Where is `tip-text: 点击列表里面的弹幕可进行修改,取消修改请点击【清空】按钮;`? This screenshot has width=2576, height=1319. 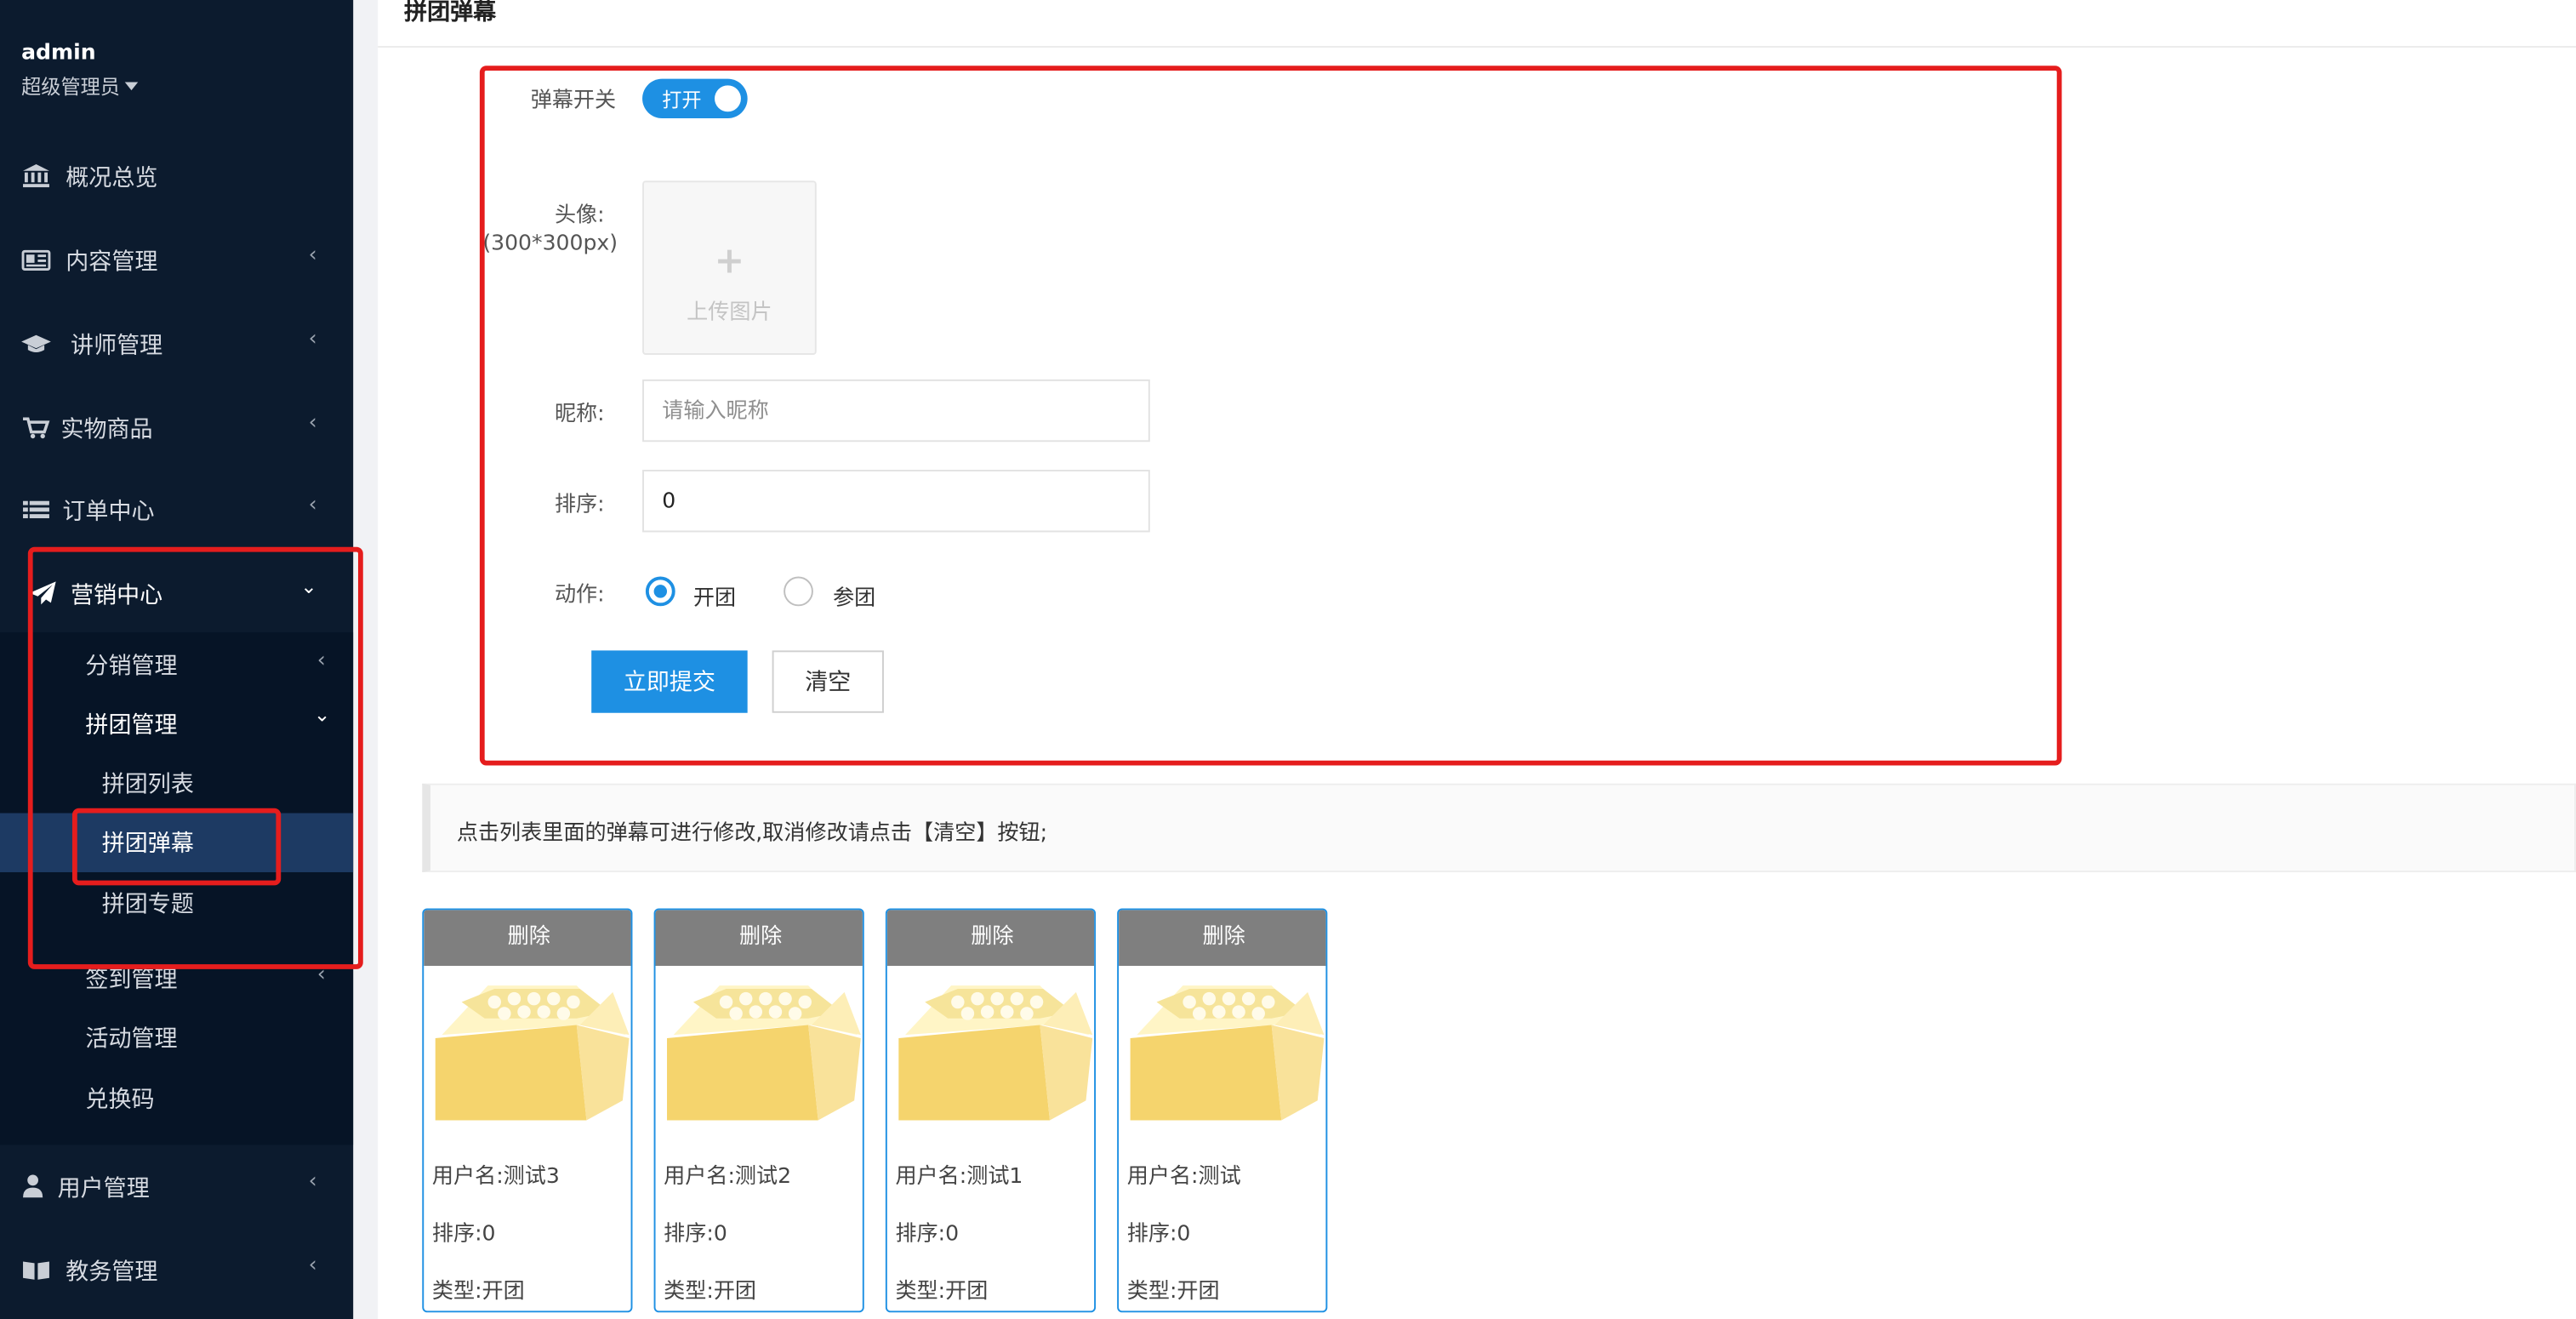 tip-text: 点击列表里面的弹幕可进行修改,取消修改请点击【清空】按钮; is located at coordinates (752, 834).